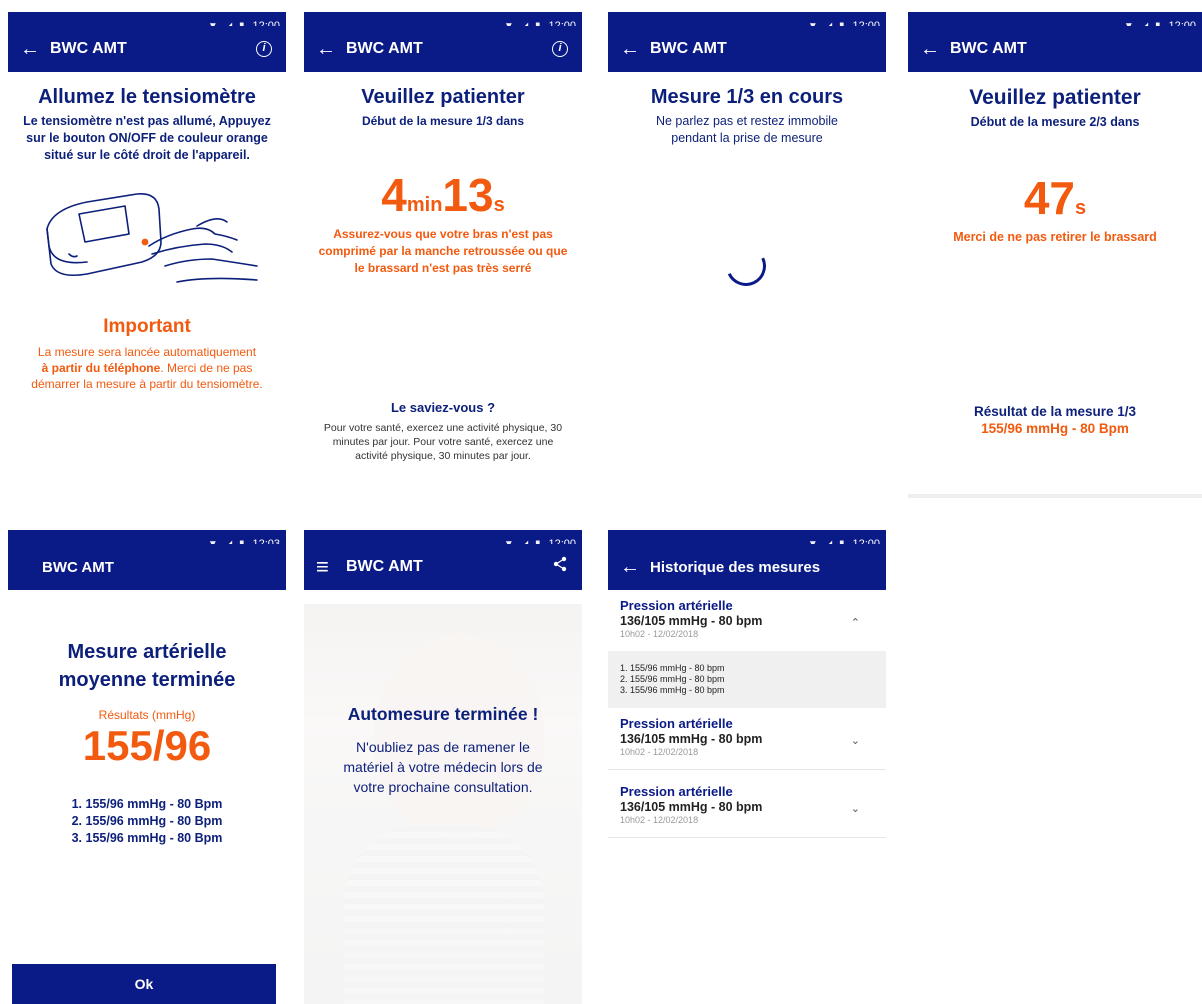 This screenshot has width=1202, height=1004. Describe the element at coordinates (147, 838) in the screenshot. I see `result-line: 3. 155/96 mmHg - 80 Bpm` at that location.